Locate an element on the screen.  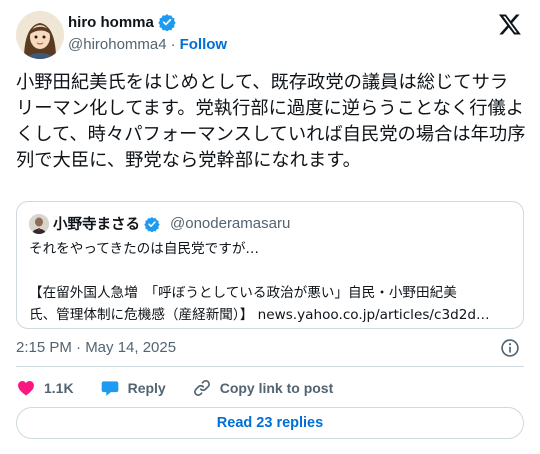
author-display-name: hiro homma is located at coordinates (111, 22).